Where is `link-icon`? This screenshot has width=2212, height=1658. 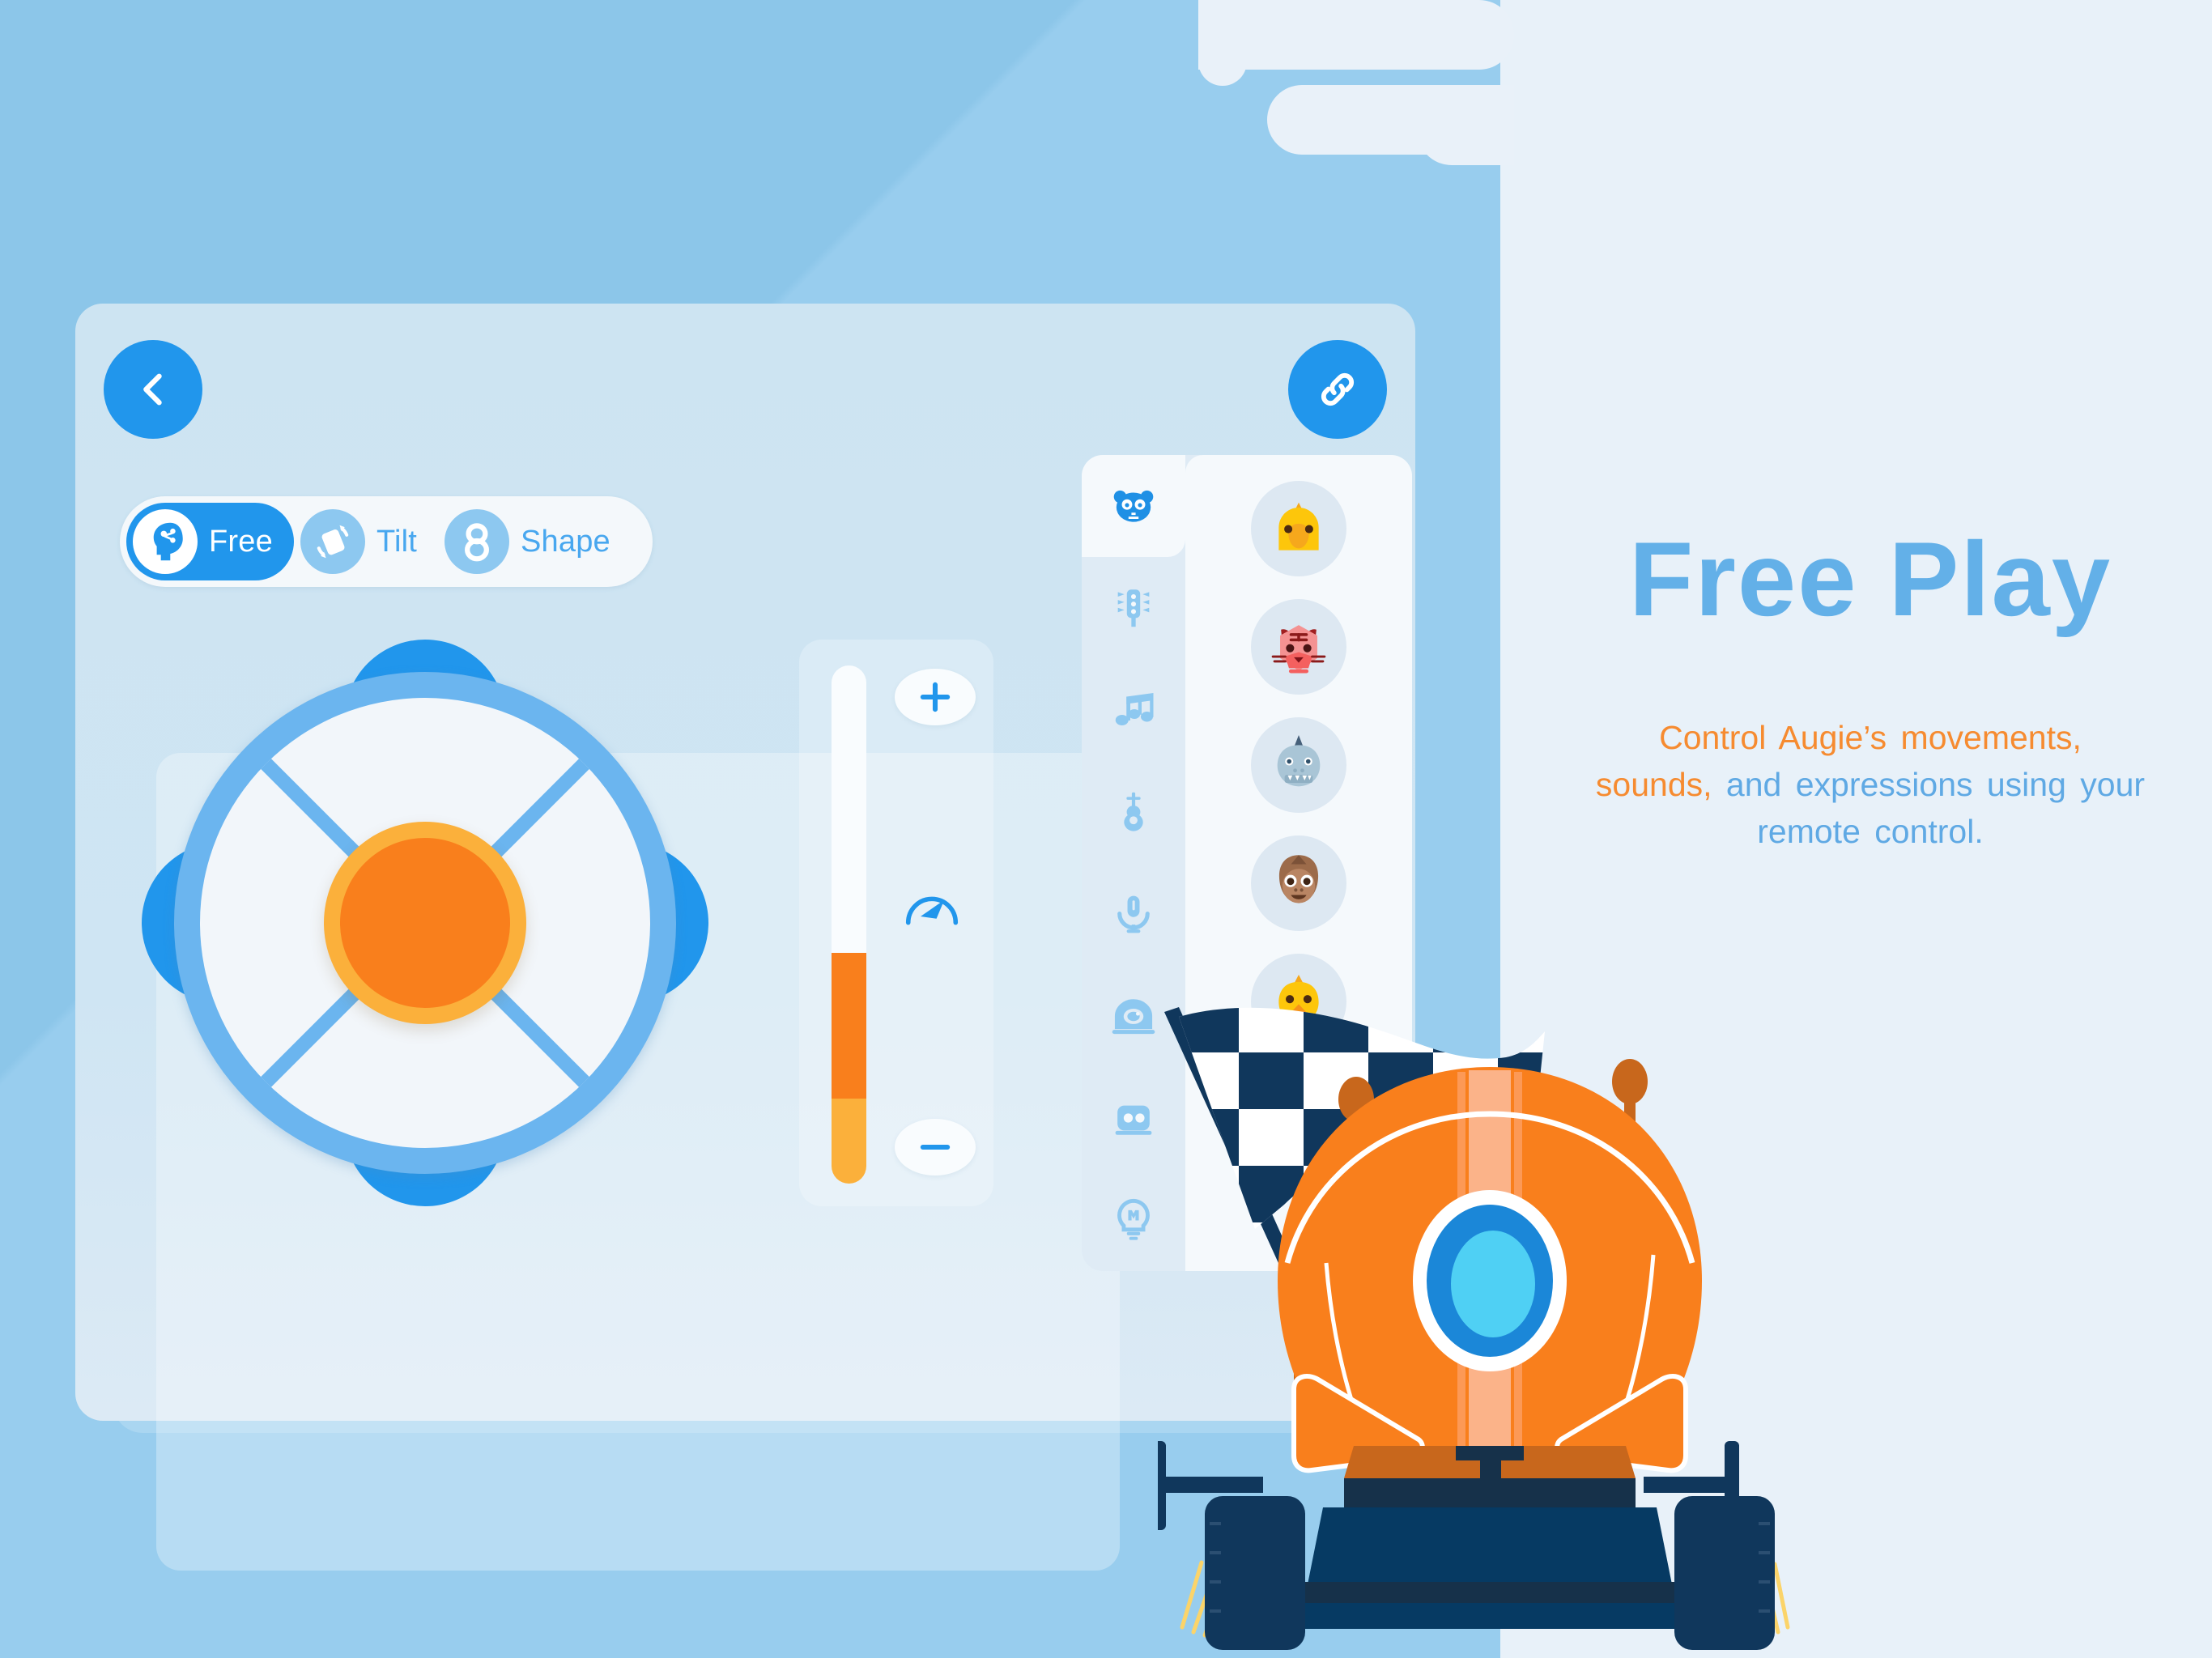 link-icon is located at coordinates (1338, 389).